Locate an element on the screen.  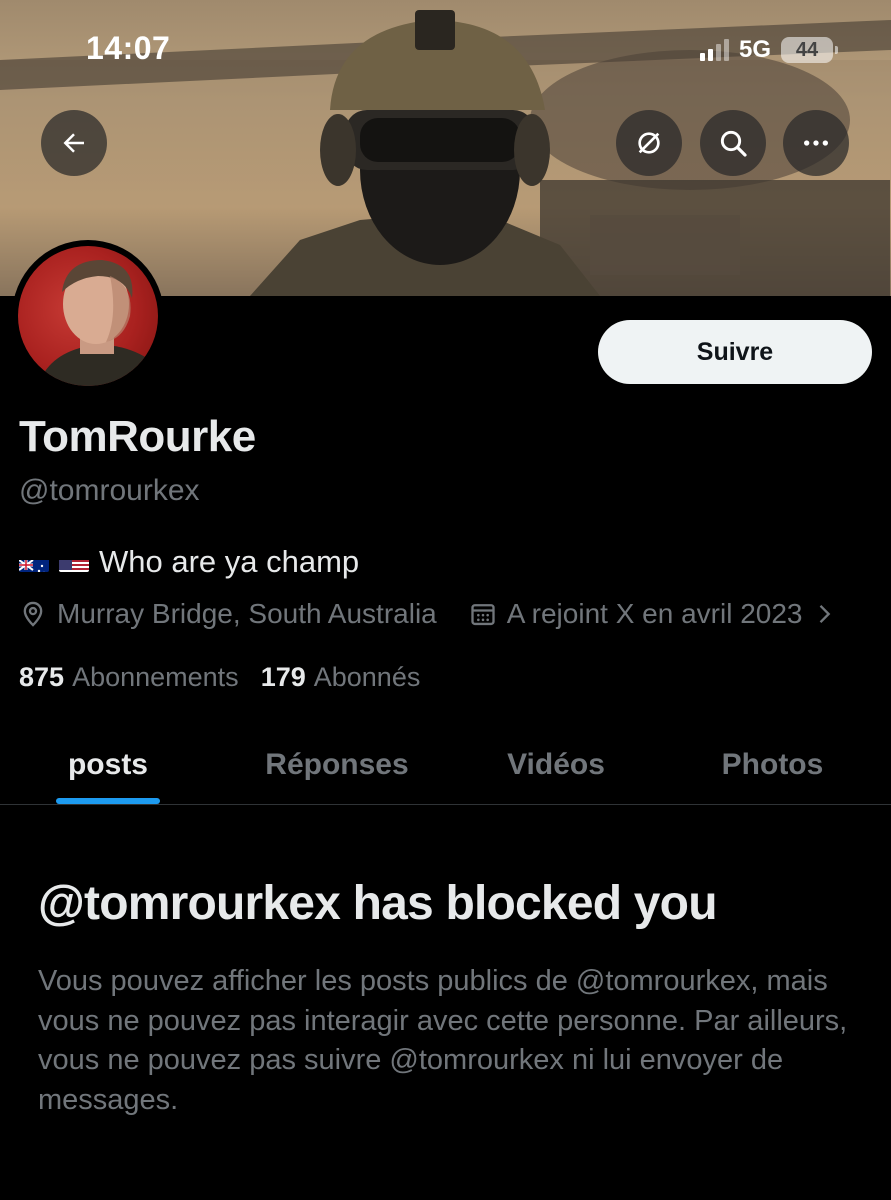
follow-button: Suivre is located at coordinates (735, 352).